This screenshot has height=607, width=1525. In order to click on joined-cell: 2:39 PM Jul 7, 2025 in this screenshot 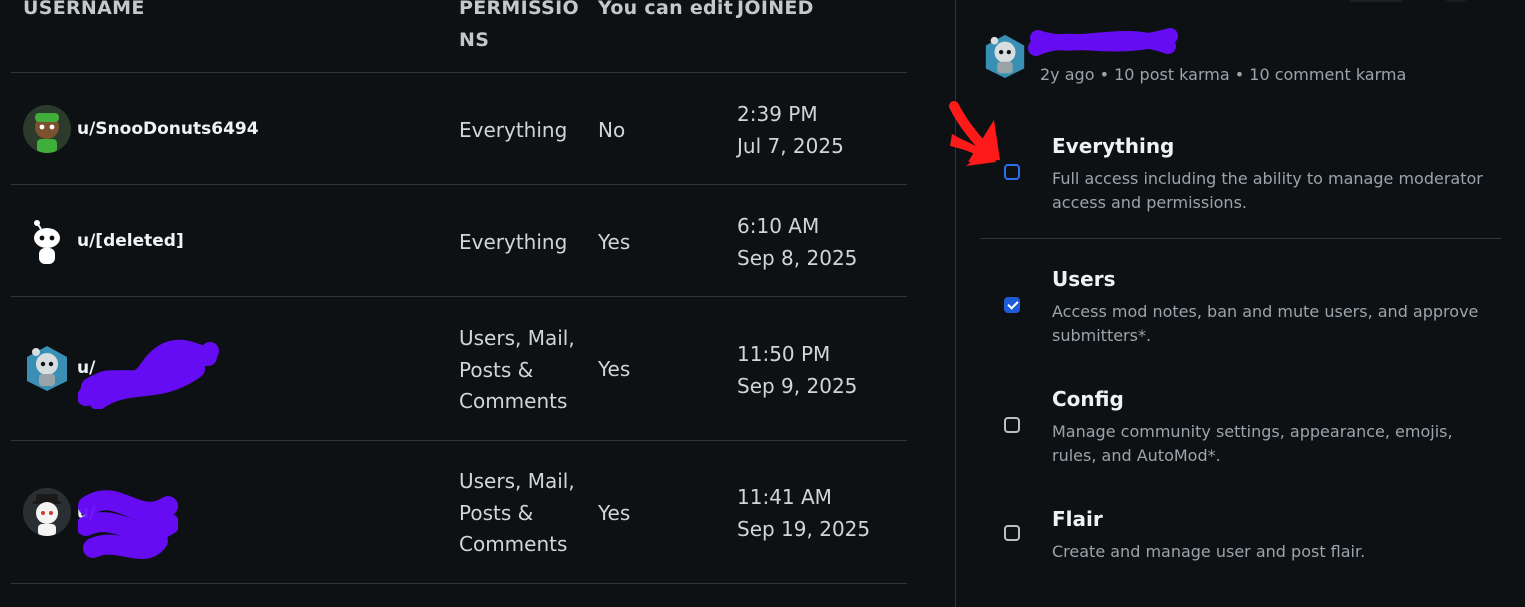, I will do `click(790, 130)`.